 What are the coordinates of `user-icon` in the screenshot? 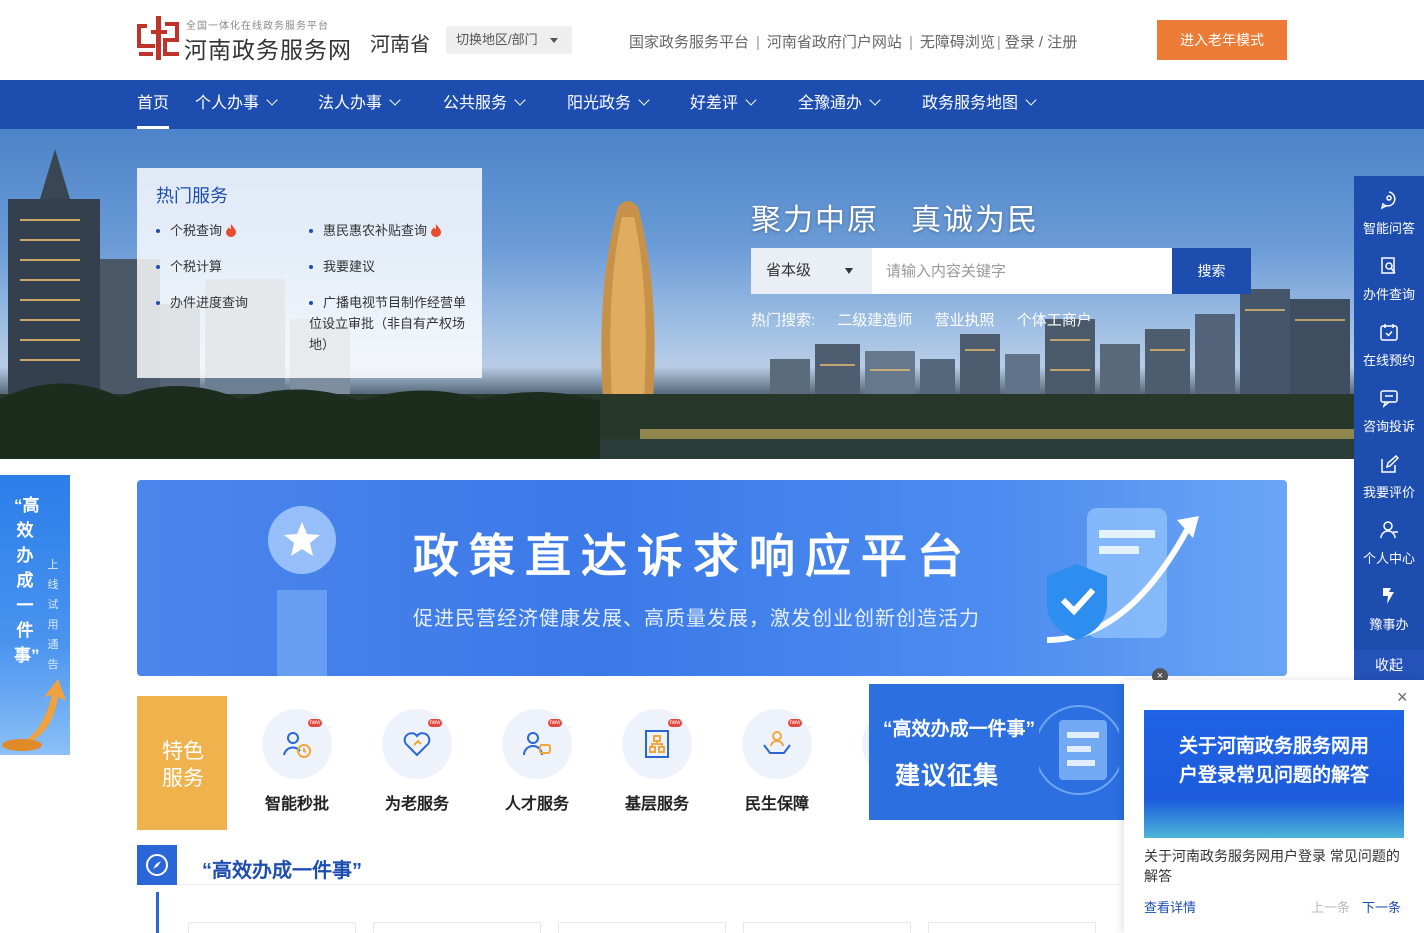 It's located at (1389, 530).